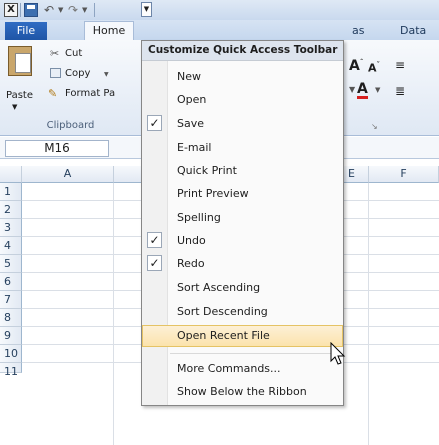 The width and height of the screenshot is (439, 445). What do you see at coordinates (374, 68) in the screenshot?
I see `shrink-font-icon: Aˇ` at bounding box center [374, 68].